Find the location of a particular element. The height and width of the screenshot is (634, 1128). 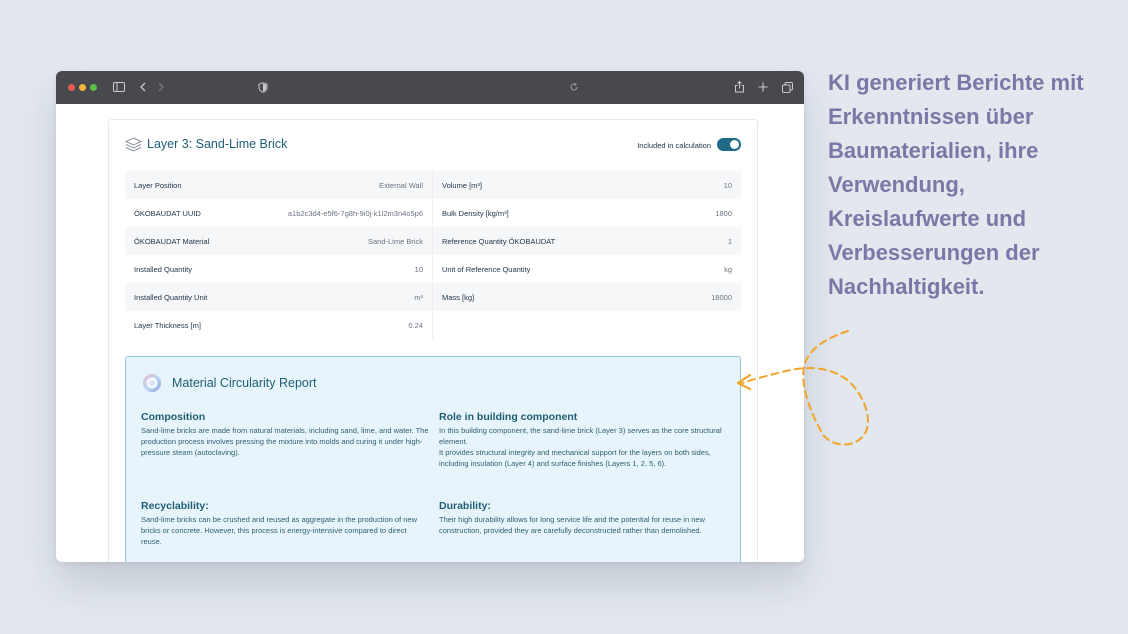

property-key: Bulk Density [kg/m³] is located at coordinates (475, 213).